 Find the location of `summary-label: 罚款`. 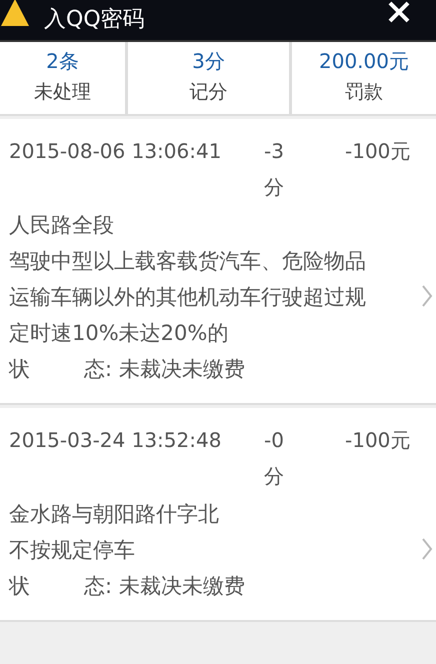

summary-label: 罚款 is located at coordinates (364, 92).